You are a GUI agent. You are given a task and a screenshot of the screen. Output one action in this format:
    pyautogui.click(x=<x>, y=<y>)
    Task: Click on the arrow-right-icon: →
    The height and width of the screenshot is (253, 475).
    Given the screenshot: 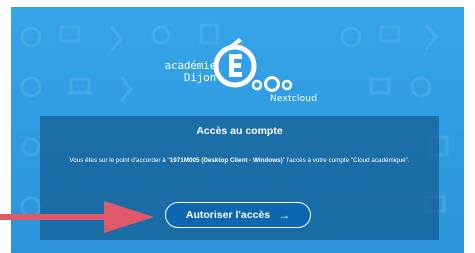 What is the action you would take?
    pyautogui.click(x=284, y=215)
    